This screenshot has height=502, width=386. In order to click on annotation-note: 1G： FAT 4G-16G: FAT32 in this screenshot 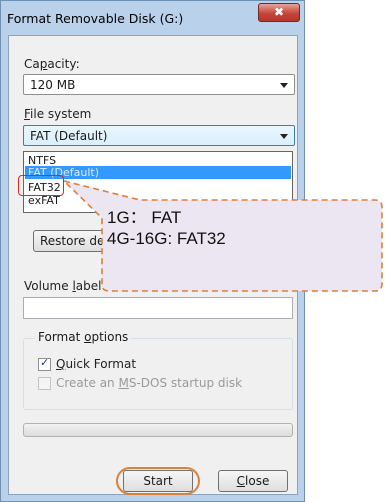, I will do `click(244, 250)`.